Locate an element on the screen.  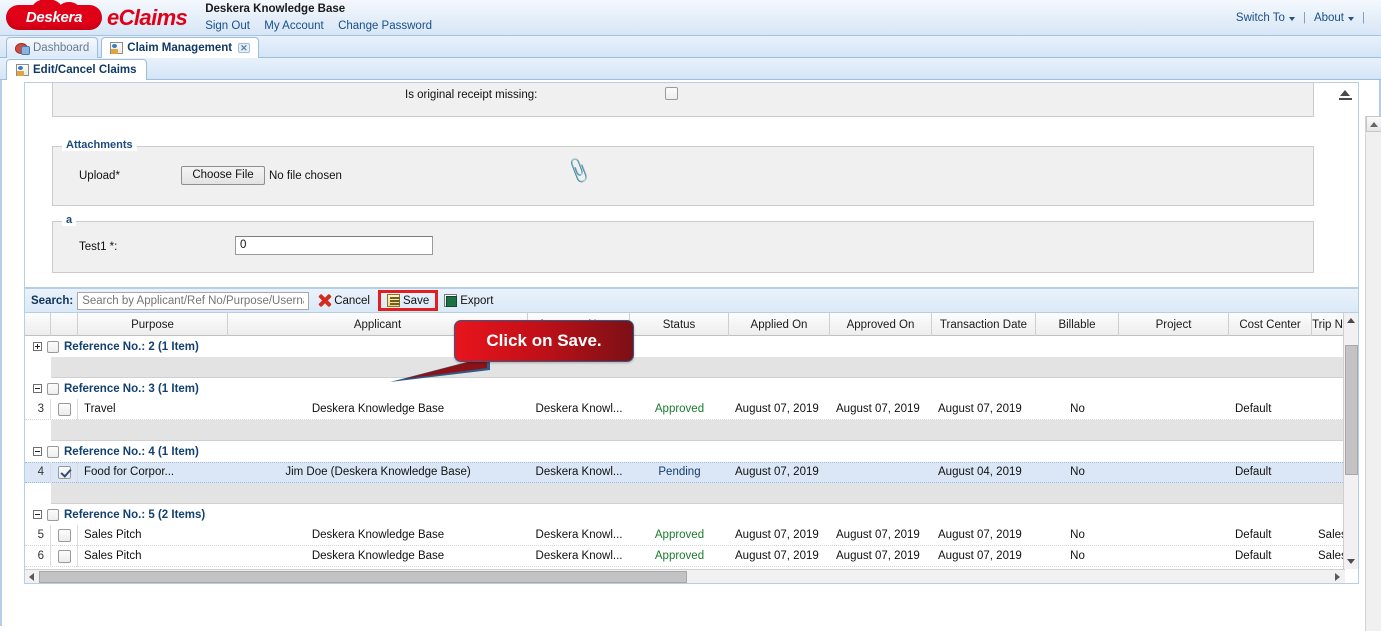
group-label: Reference No.: 2 (1 Item) is located at coordinates (131, 346).